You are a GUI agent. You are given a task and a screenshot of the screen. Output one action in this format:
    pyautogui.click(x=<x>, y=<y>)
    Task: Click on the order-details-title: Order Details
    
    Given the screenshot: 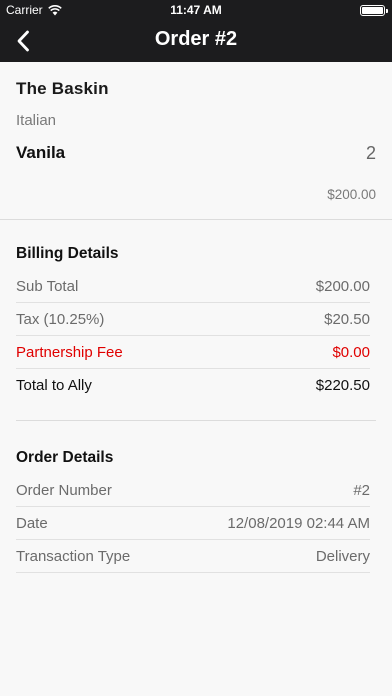 What is the action you would take?
    pyautogui.click(x=65, y=457)
    